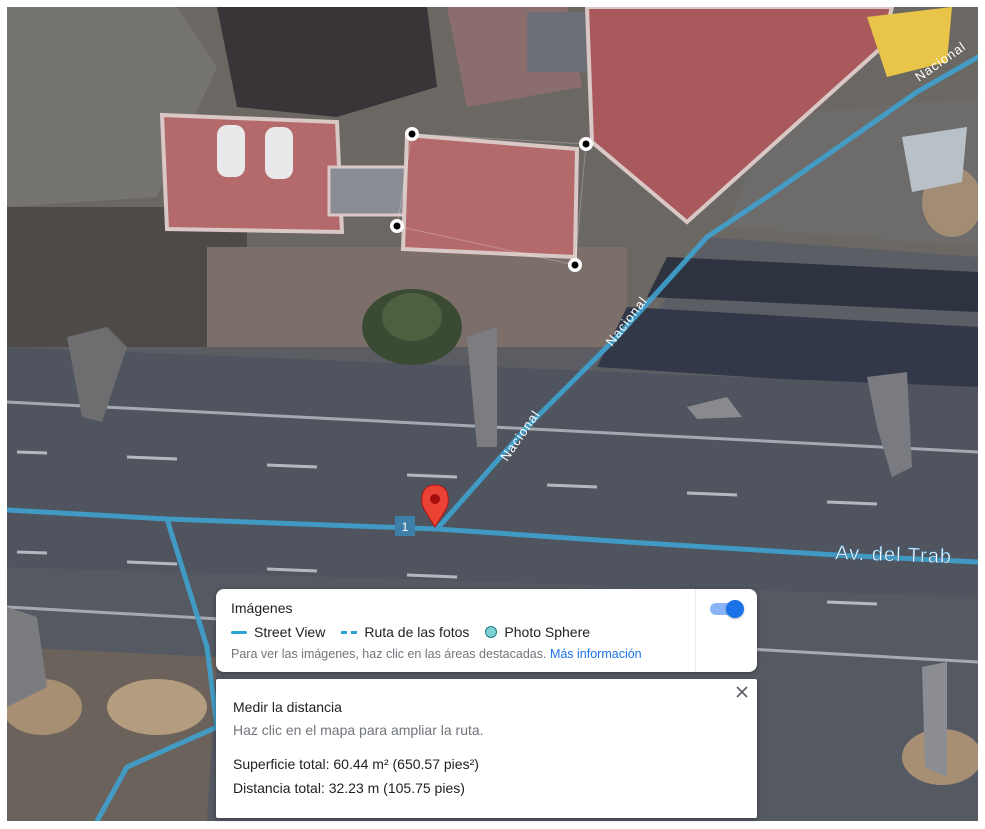 The height and width of the screenshot is (829, 985). What do you see at coordinates (742, 692) in the screenshot?
I see `close-icon` at bounding box center [742, 692].